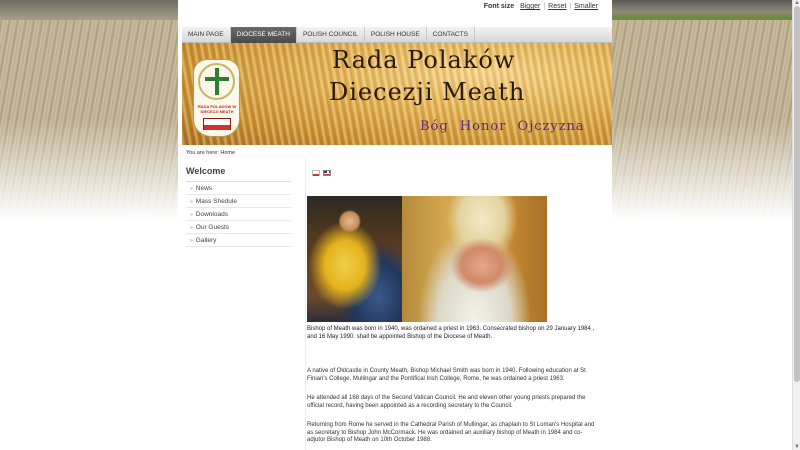 The height and width of the screenshot is (450, 800). I want to click on vertical-scrollbar: ▲ ▼, so click(796, 225).